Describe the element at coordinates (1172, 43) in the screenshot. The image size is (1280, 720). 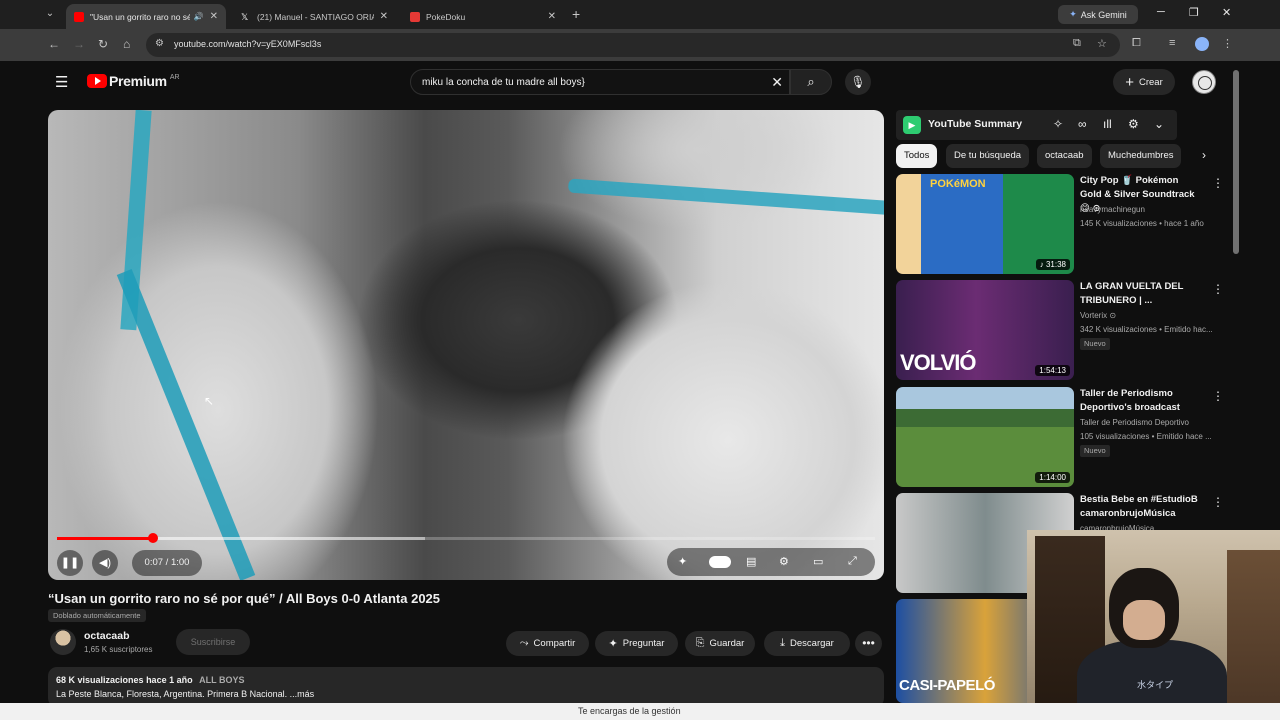
I see `media-controls-icon: ≡` at that location.